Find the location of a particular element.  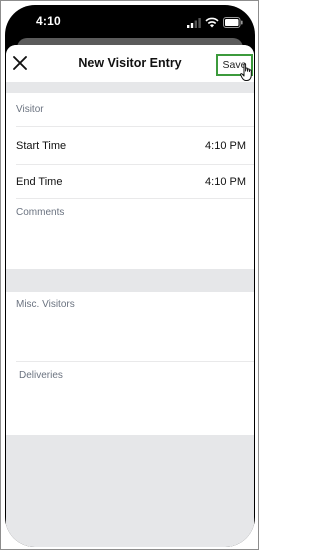

end-time-value: 4:10 PM is located at coordinates (225, 182).